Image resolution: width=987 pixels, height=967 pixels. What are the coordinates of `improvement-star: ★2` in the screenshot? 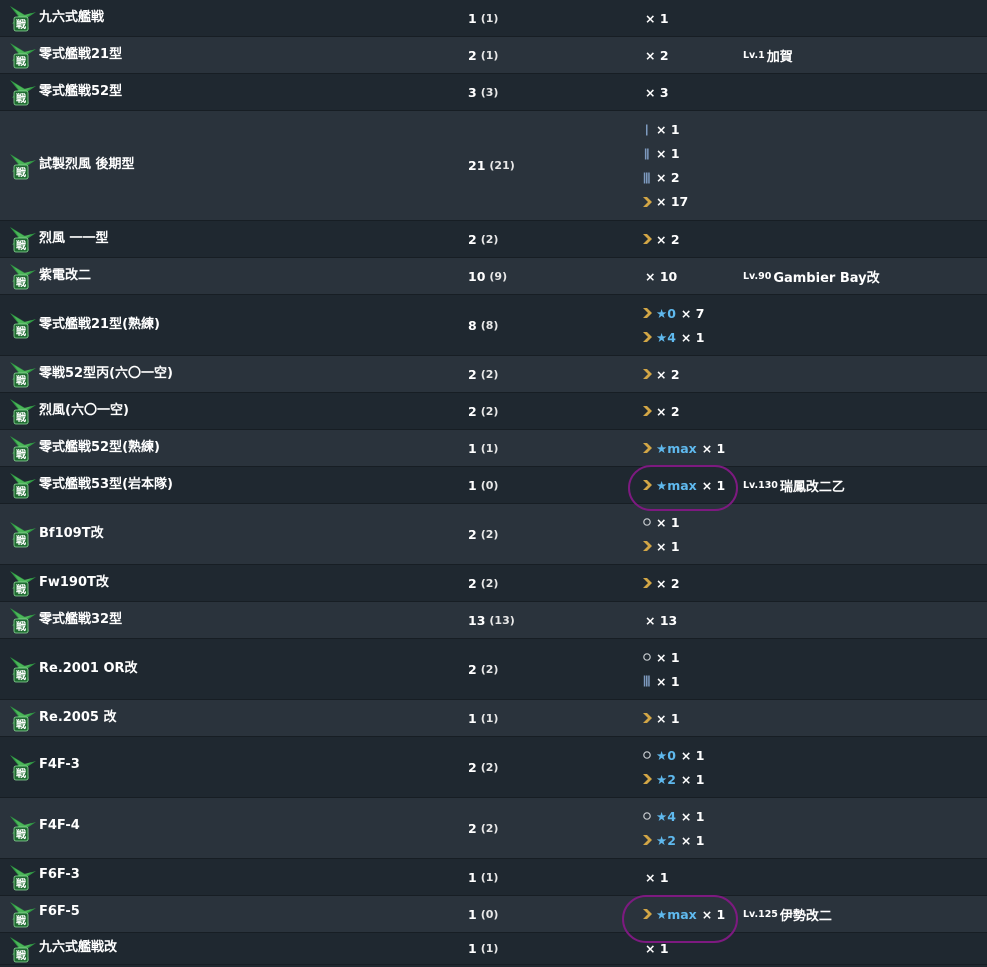 It's located at (666, 840).